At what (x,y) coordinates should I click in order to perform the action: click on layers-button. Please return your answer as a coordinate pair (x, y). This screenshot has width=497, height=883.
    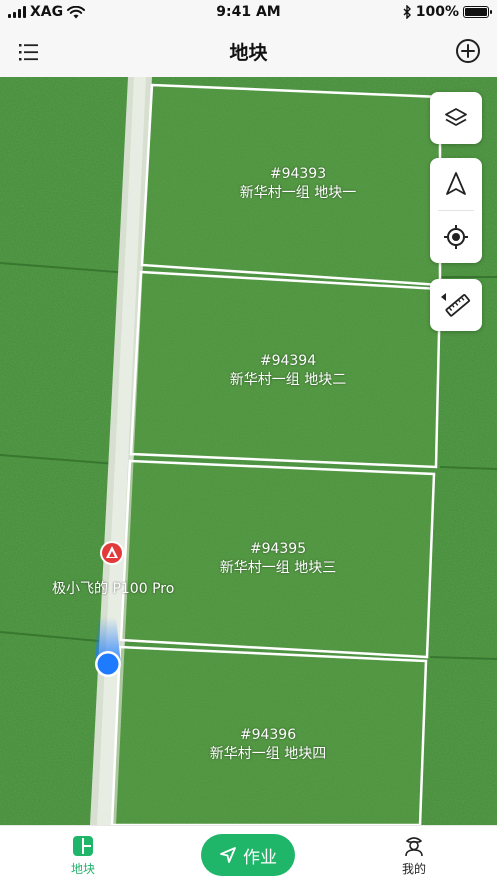
    Looking at the image, I should click on (456, 118).